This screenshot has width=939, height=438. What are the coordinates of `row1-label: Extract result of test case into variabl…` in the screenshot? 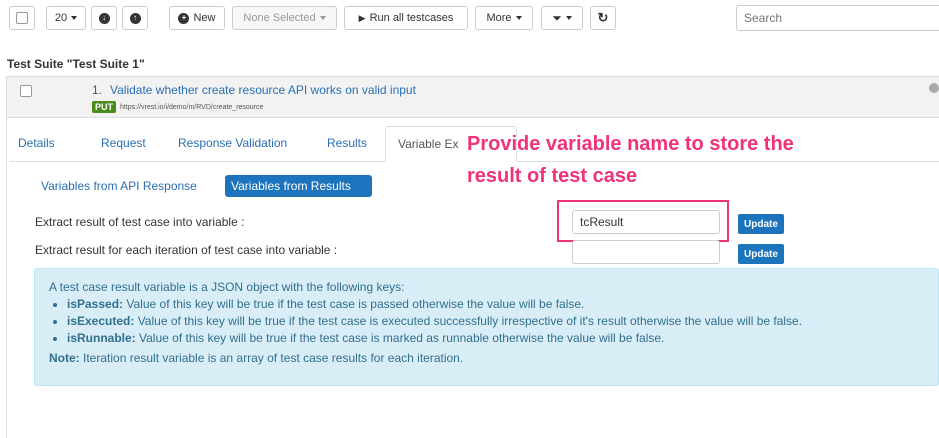 It's located at (140, 222).